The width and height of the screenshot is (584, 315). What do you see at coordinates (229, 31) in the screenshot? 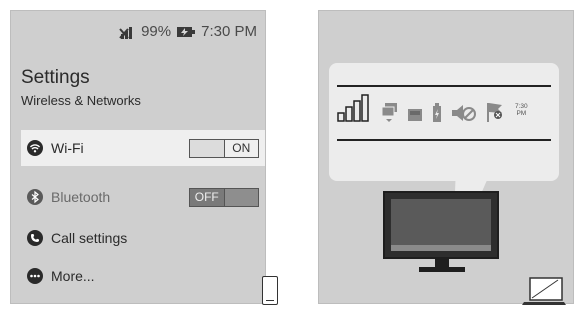
I see `clock: 7:30 PM` at bounding box center [229, 31].